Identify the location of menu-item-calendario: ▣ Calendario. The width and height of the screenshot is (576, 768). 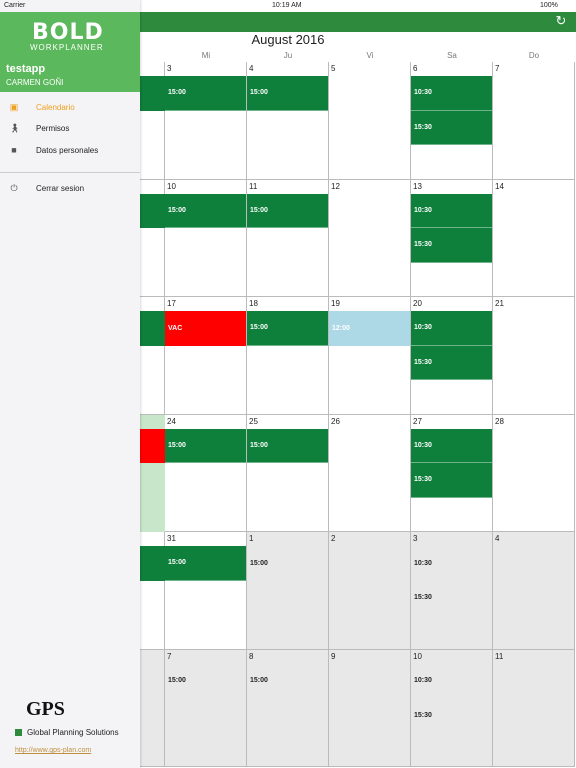
(70, 108).